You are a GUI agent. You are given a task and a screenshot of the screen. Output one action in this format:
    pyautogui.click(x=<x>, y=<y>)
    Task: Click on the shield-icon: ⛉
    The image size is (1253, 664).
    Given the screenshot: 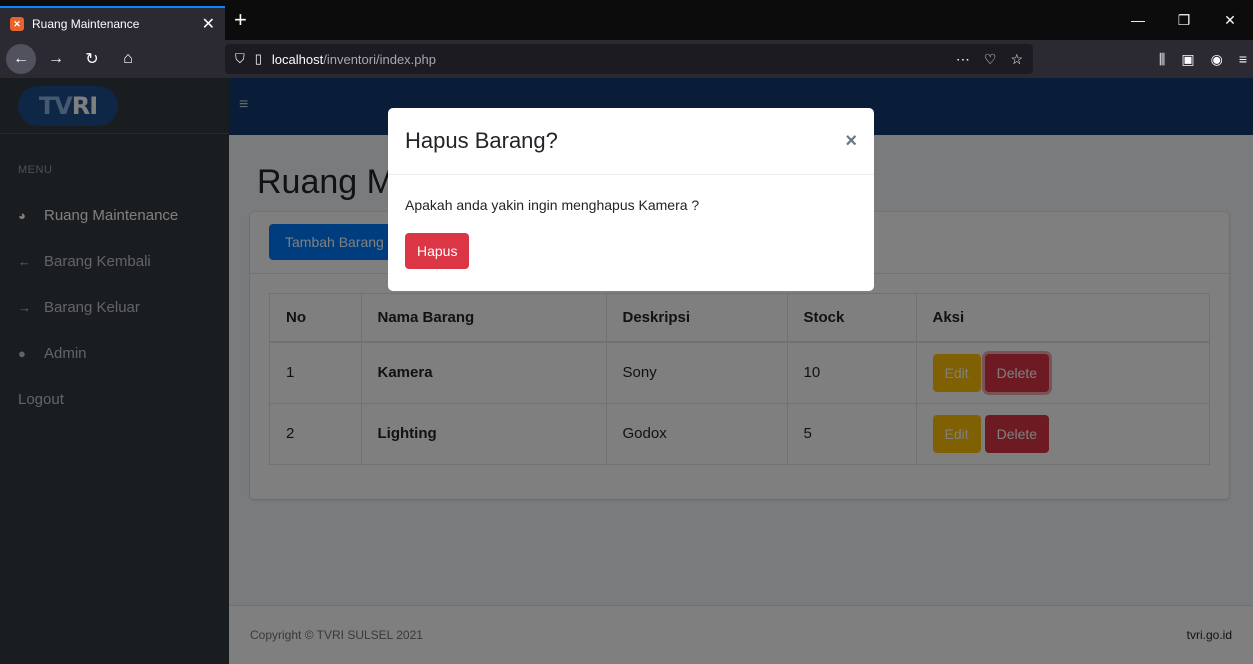 What is the action you would take?
    pyautogui.click(x=240, y=59)
    